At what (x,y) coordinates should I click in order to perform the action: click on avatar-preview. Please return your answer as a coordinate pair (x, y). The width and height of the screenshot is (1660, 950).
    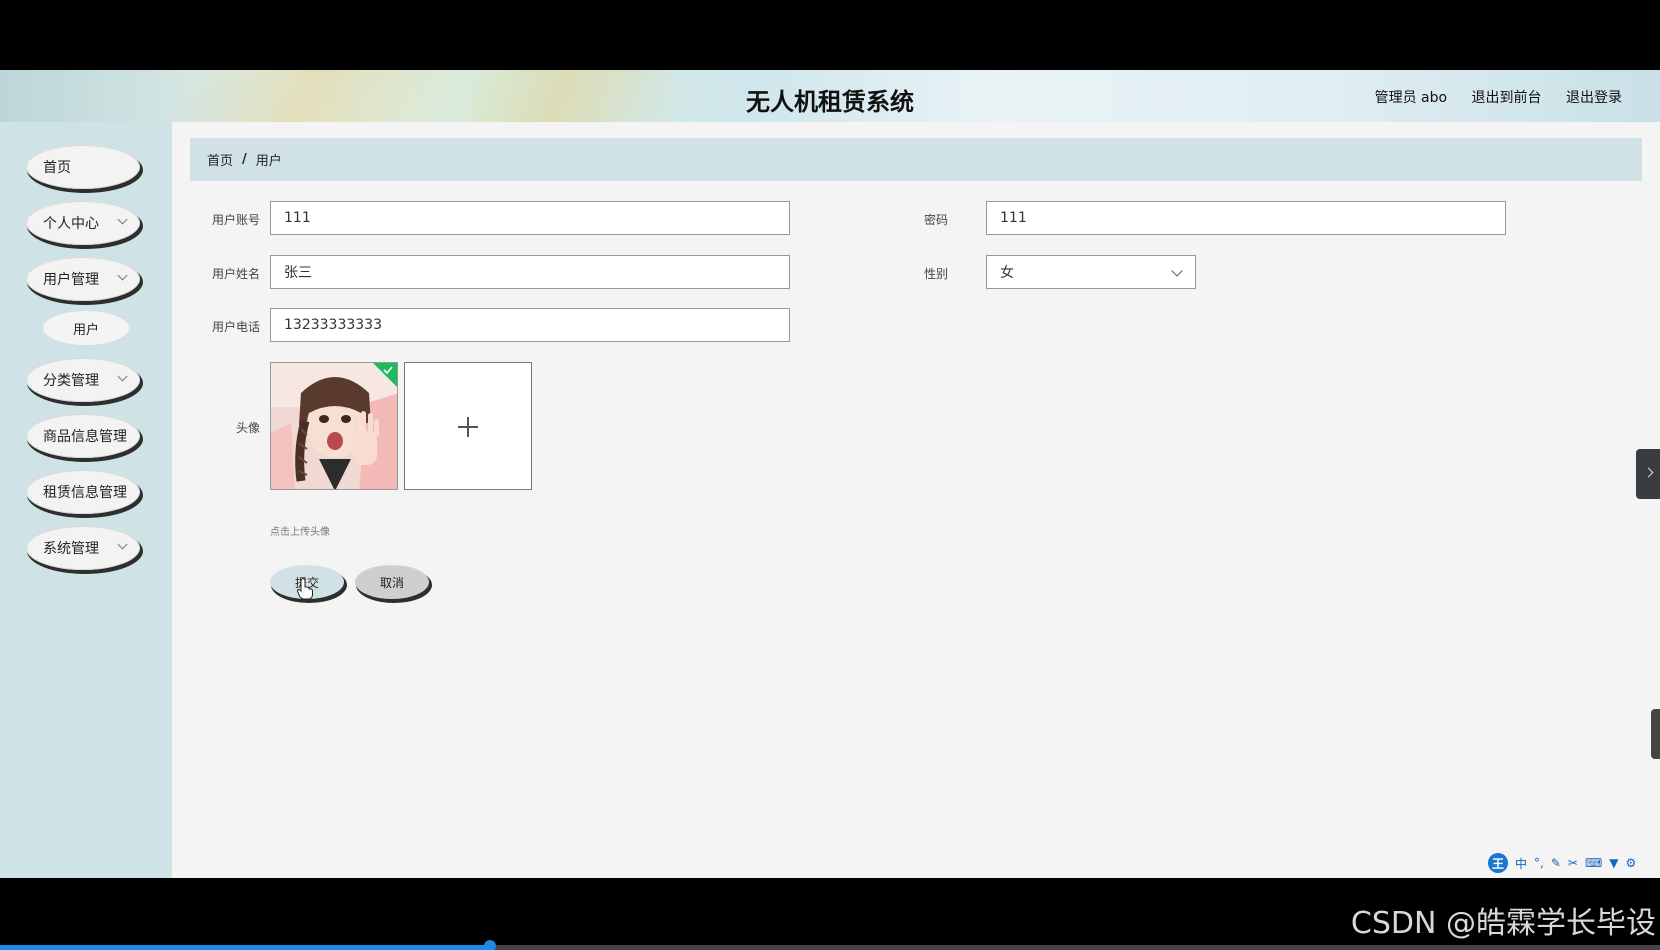
    Looking at the image, I should click on (334, 426).